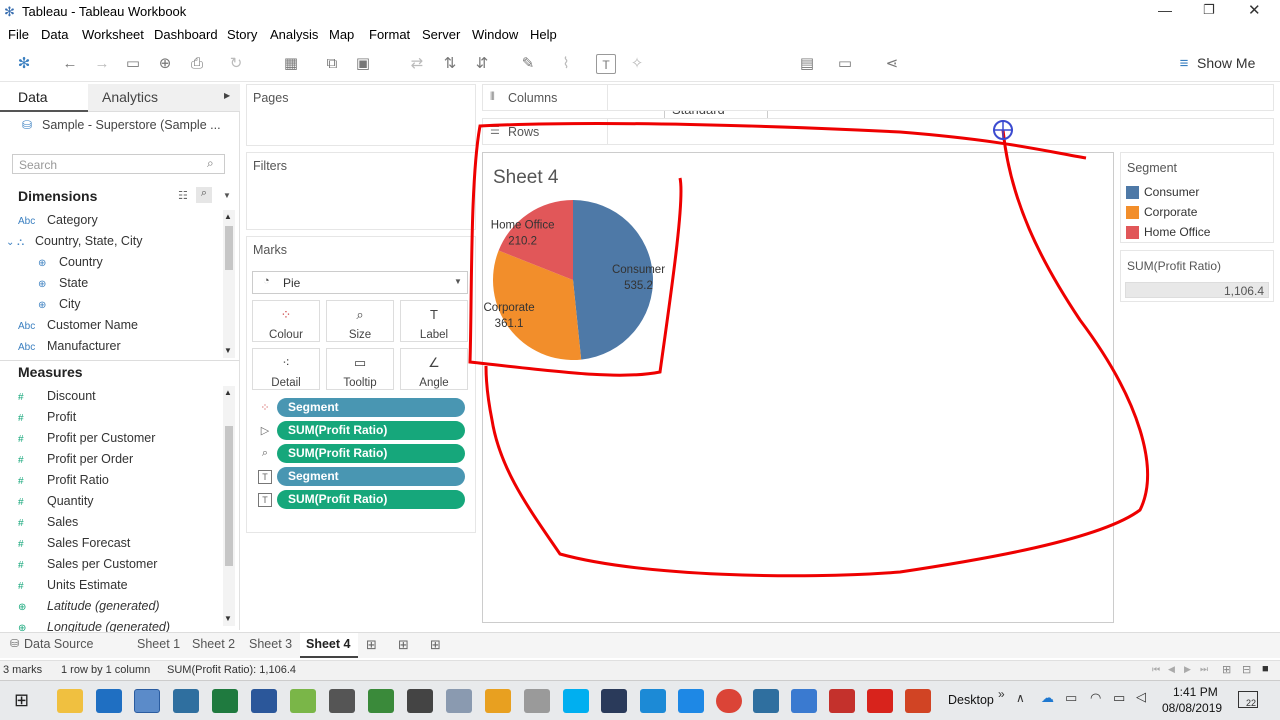 The width and height of the screenshot is (1280, 720). What do you see at coordinates (75, 459) in the screenshot?
I see `measure-field: # Profit per Order` at bounding box center [75, 459].